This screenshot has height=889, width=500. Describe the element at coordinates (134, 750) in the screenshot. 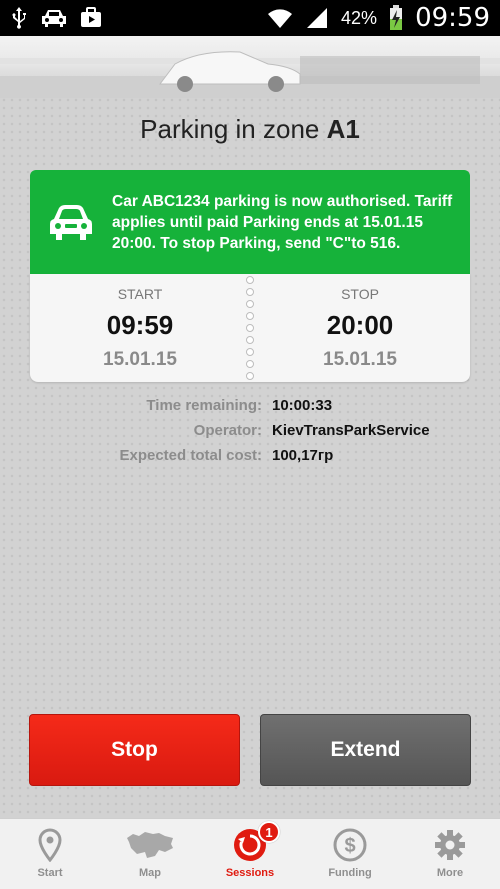

I see `stop-button: Stop` at that location.